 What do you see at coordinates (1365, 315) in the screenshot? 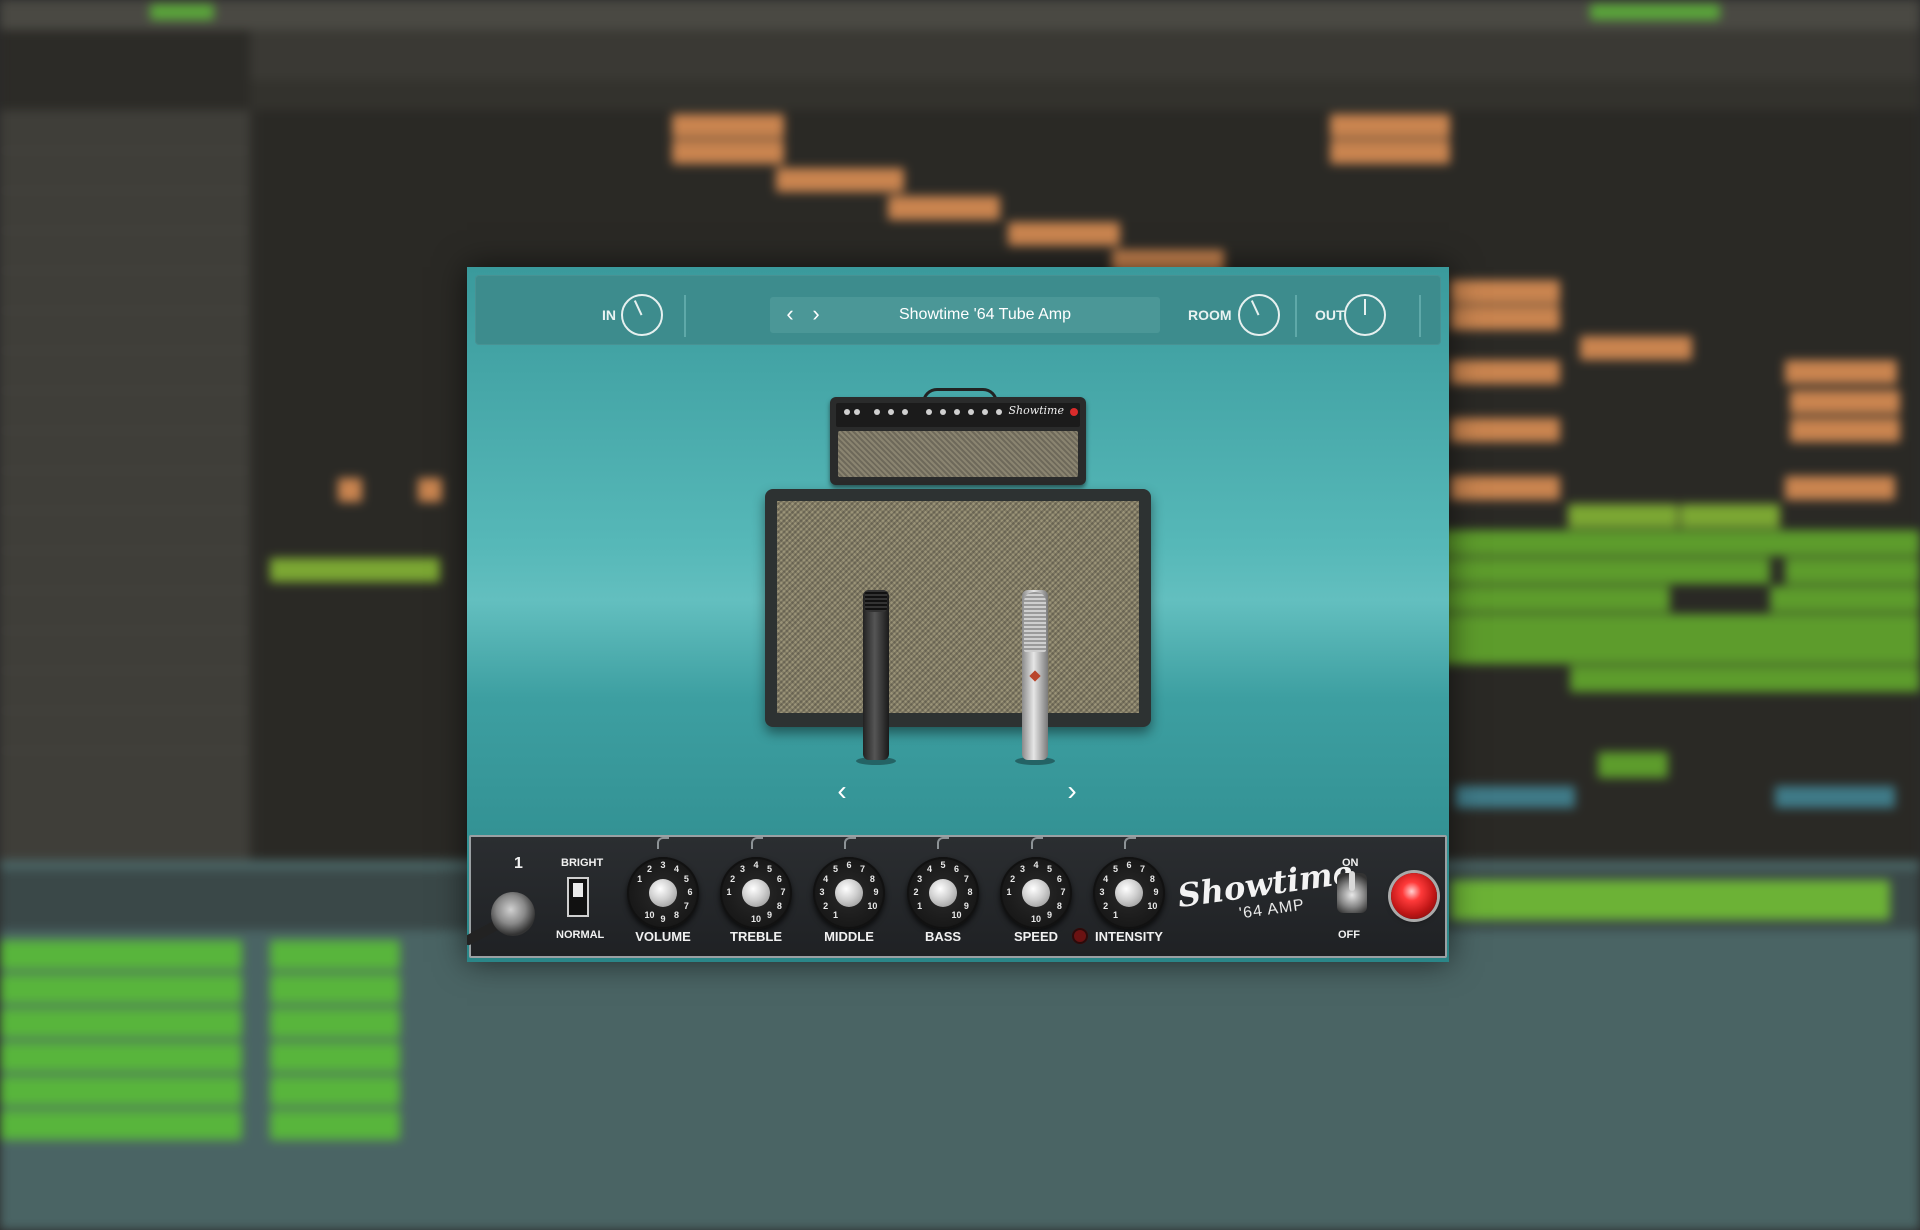
I see `output-gain-knob` at bounding box center [1365, 315].